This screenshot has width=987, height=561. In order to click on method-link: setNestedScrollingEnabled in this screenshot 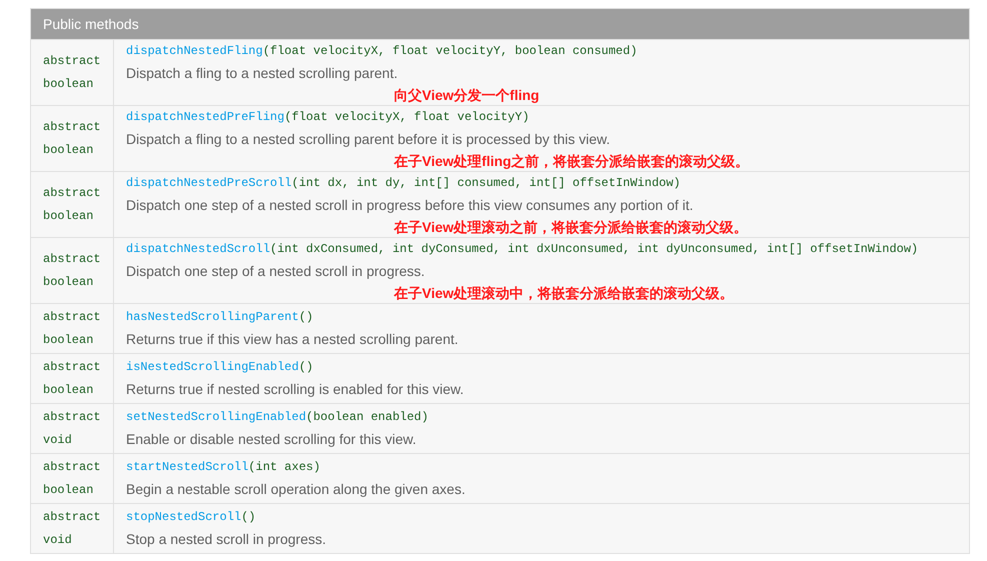, I will do `click(216, 417)`.